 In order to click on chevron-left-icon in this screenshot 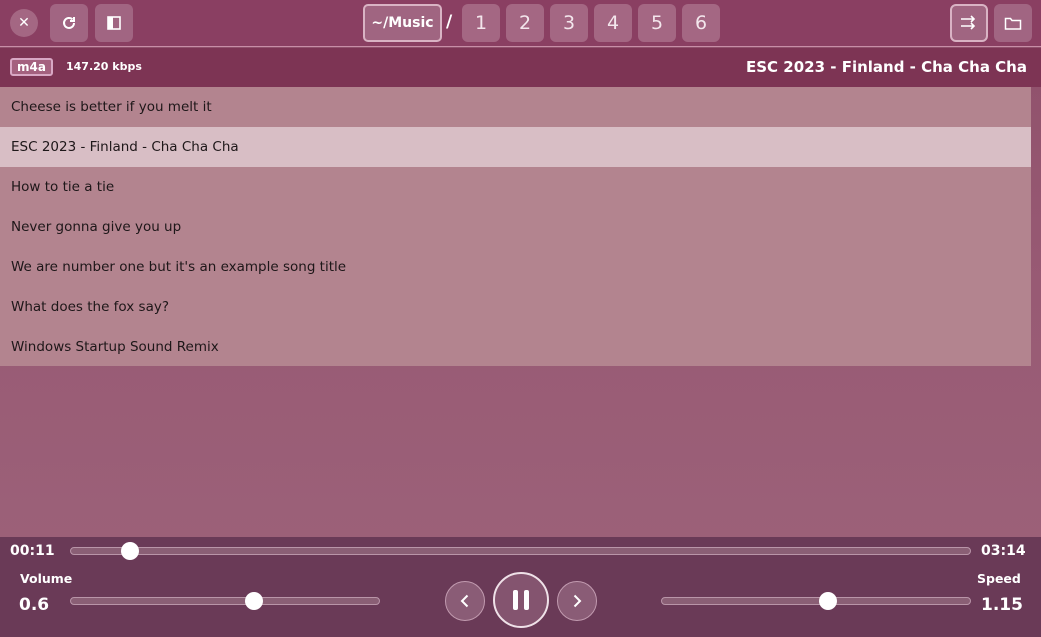, I will do `click(464, 601)`.